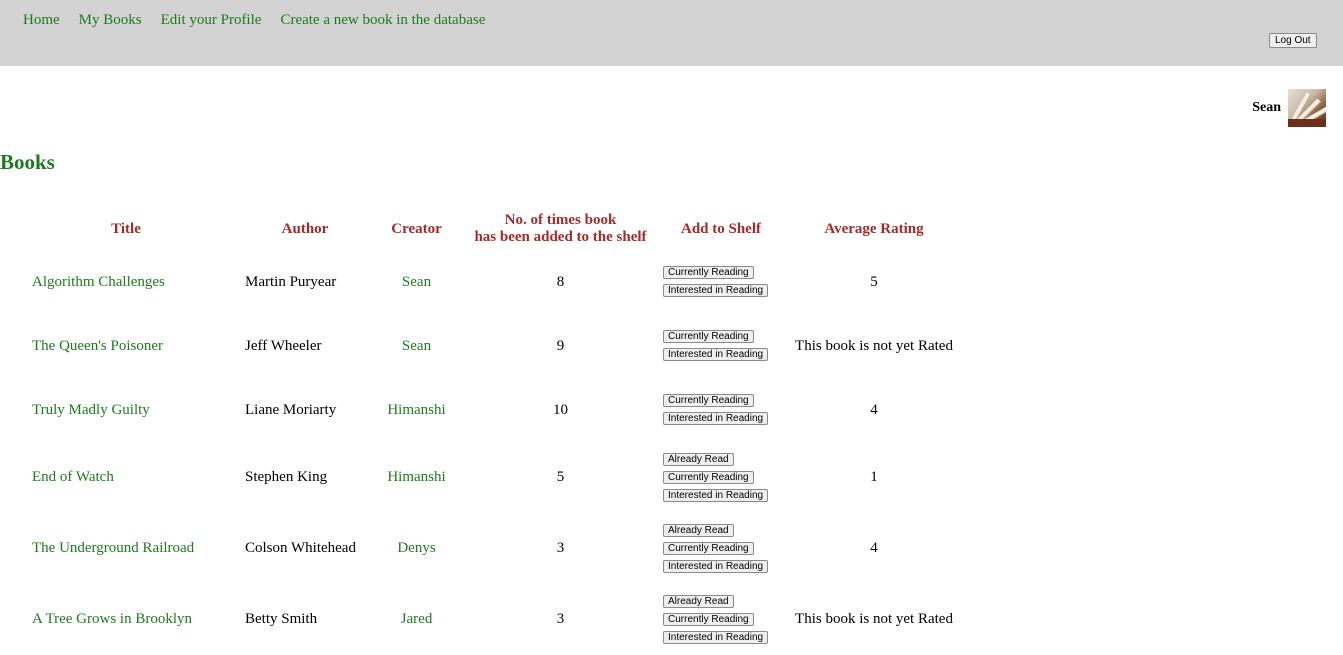 Image resolution: width=1343 pixels, height=655 pixels. What do you see at coordinates (560, 220) in the screenshot?
I see `header-count-line1: No. of times book` at bounding box center [560, 220].